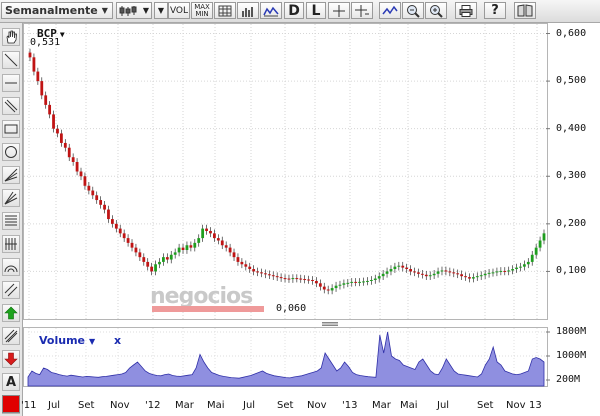  I want to click on watermark-logo: negocios, so click(207, 298).